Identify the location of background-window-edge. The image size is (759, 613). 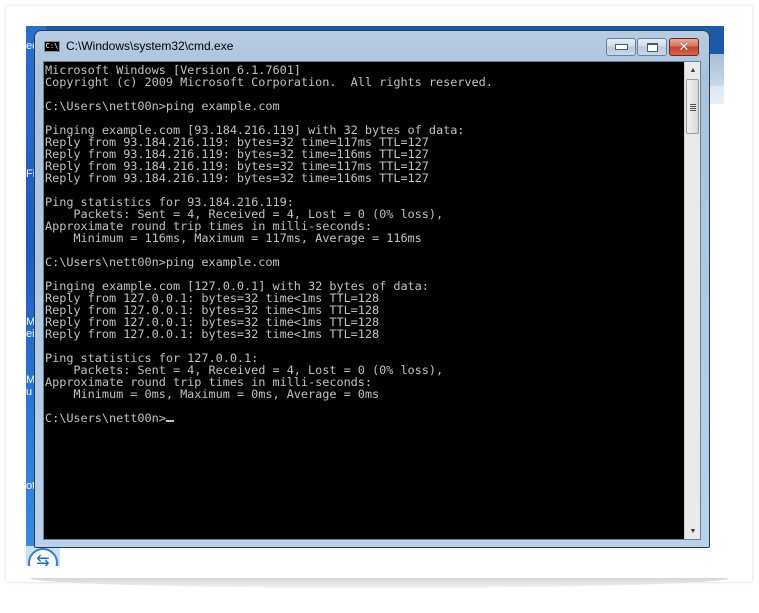
(717, 65).